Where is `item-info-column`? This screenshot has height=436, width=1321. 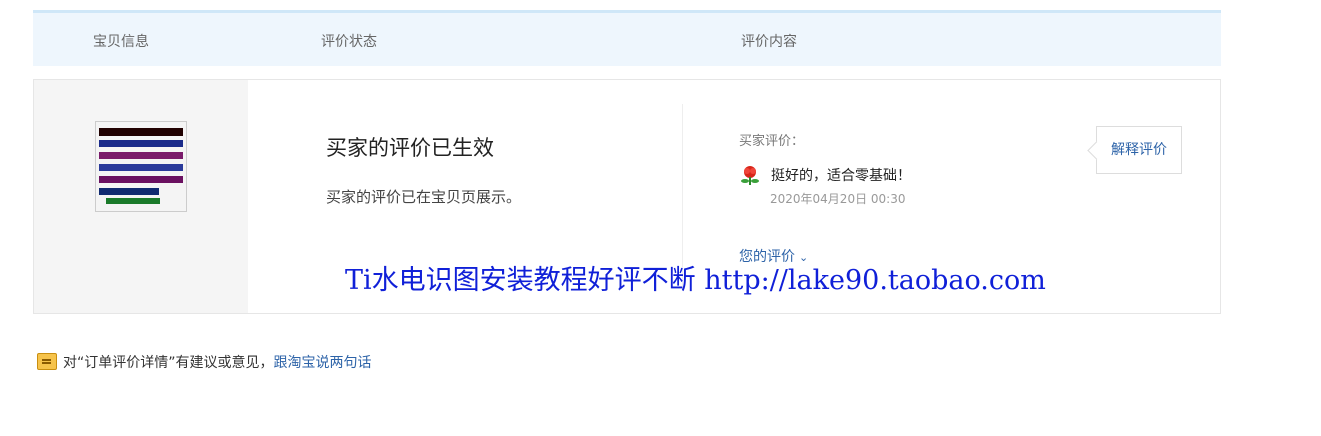
item-info-column is located at coordinates (141, 196).